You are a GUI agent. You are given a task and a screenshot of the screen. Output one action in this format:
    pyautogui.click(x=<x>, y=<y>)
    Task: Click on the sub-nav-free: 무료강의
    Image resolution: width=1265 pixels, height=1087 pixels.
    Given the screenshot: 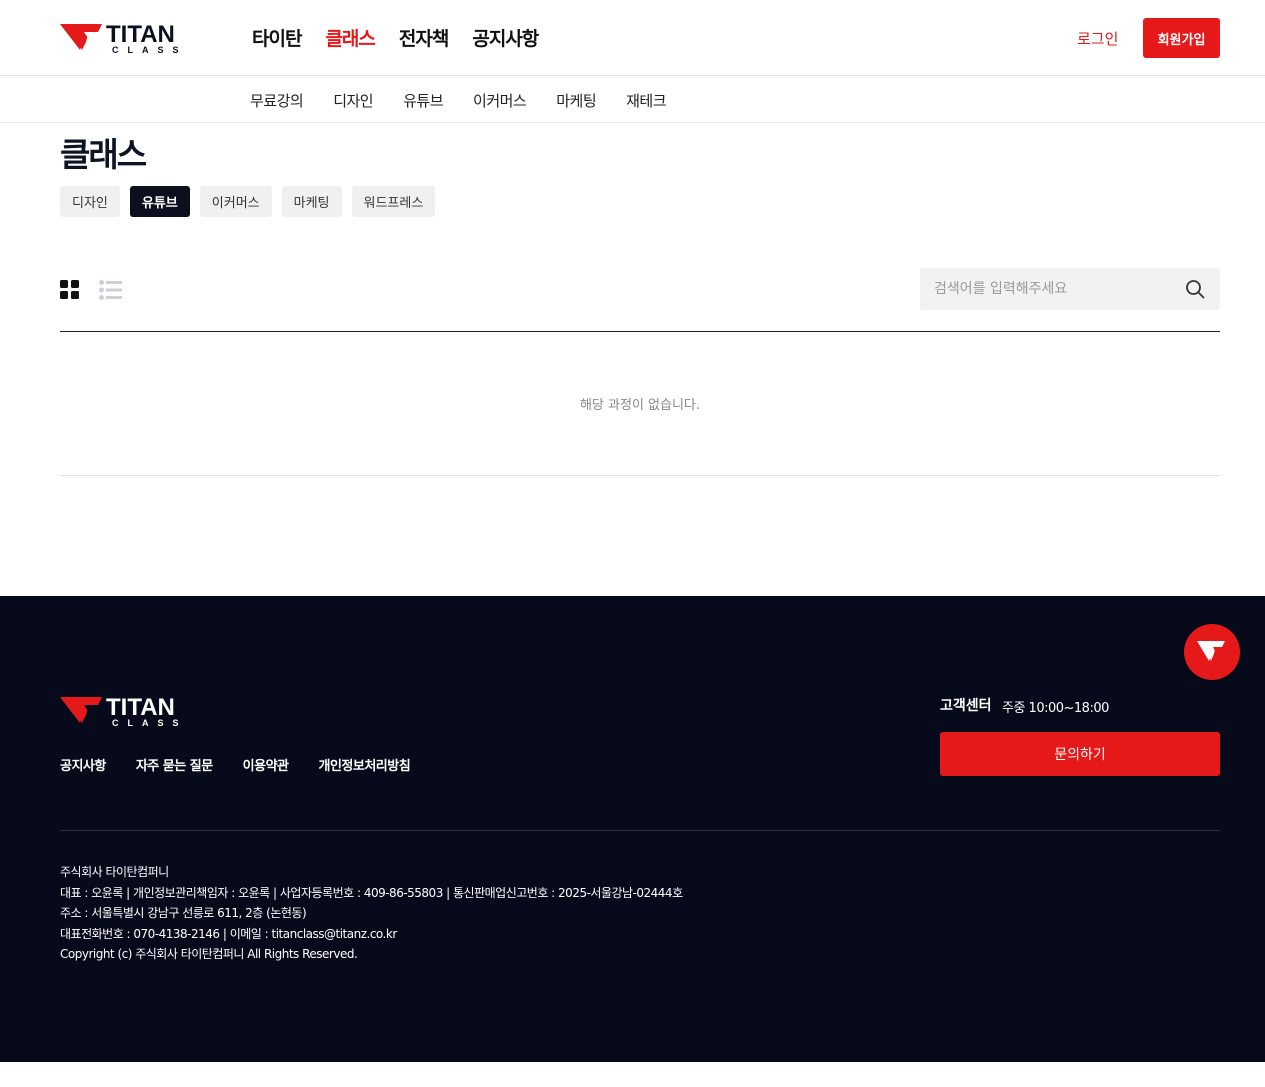 What is the action you would take?
    pyautogui.click(x=277, y=100)
    